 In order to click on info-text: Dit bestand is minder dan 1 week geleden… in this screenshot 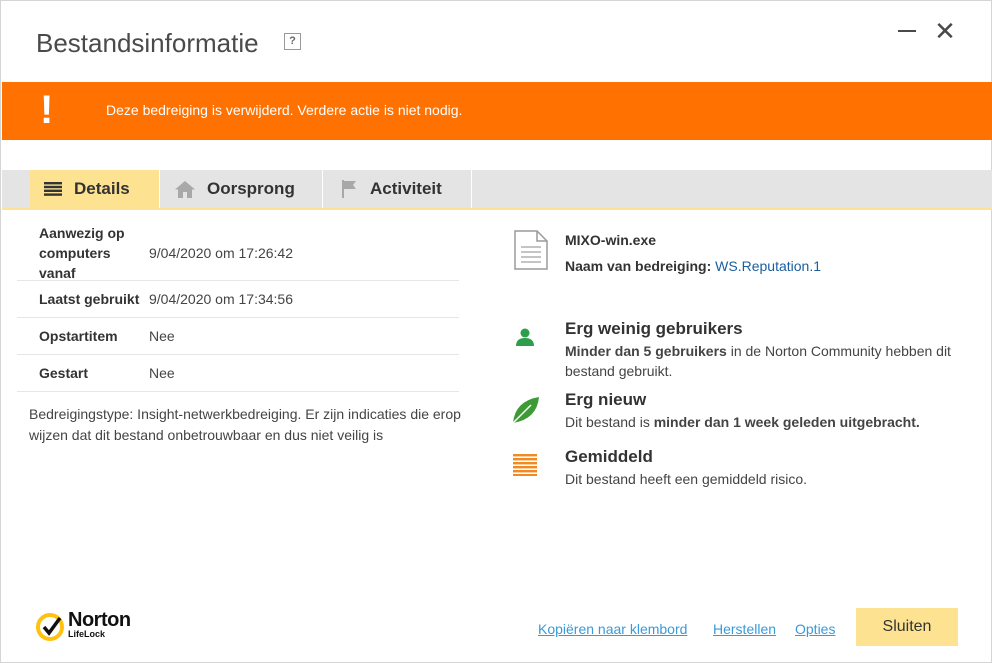, I will do `click(770, 422)`.